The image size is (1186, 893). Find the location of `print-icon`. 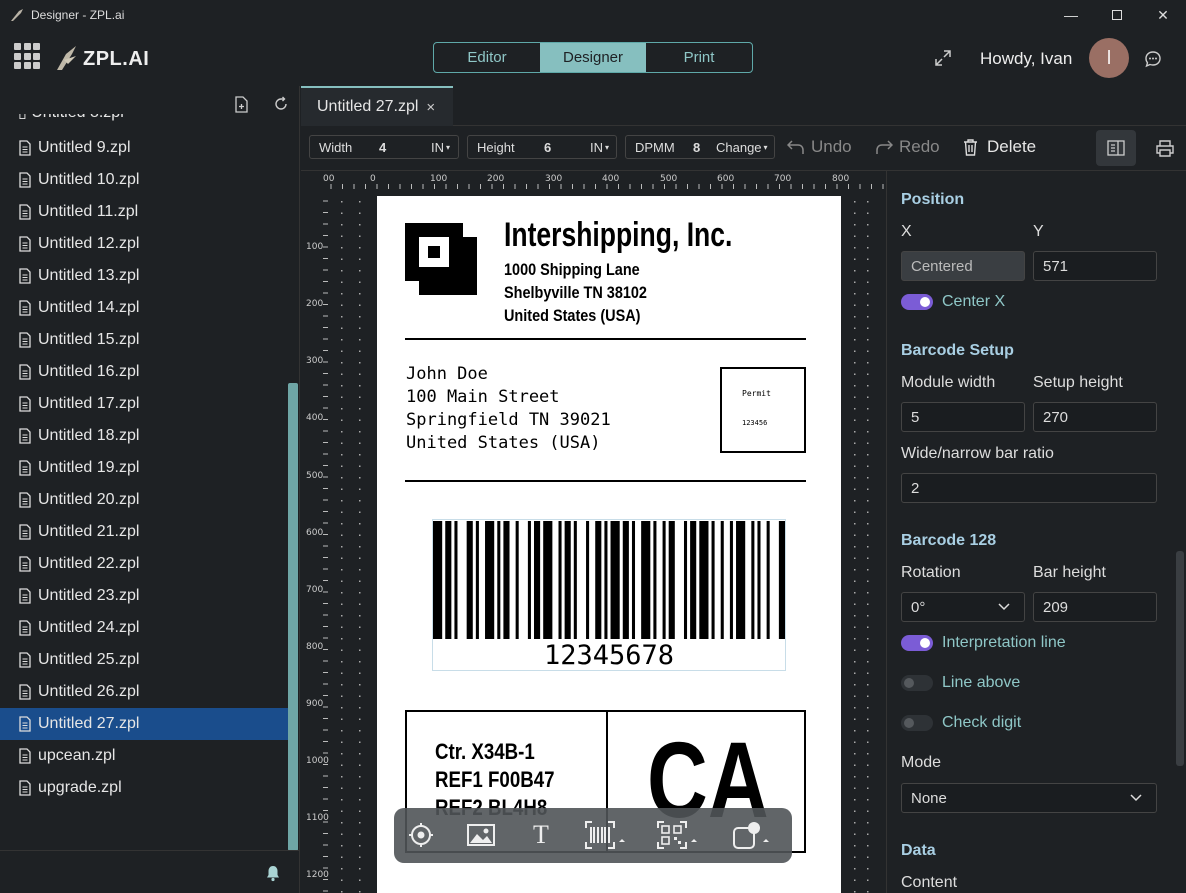

print-icon is located at coordinates (1165, 148).